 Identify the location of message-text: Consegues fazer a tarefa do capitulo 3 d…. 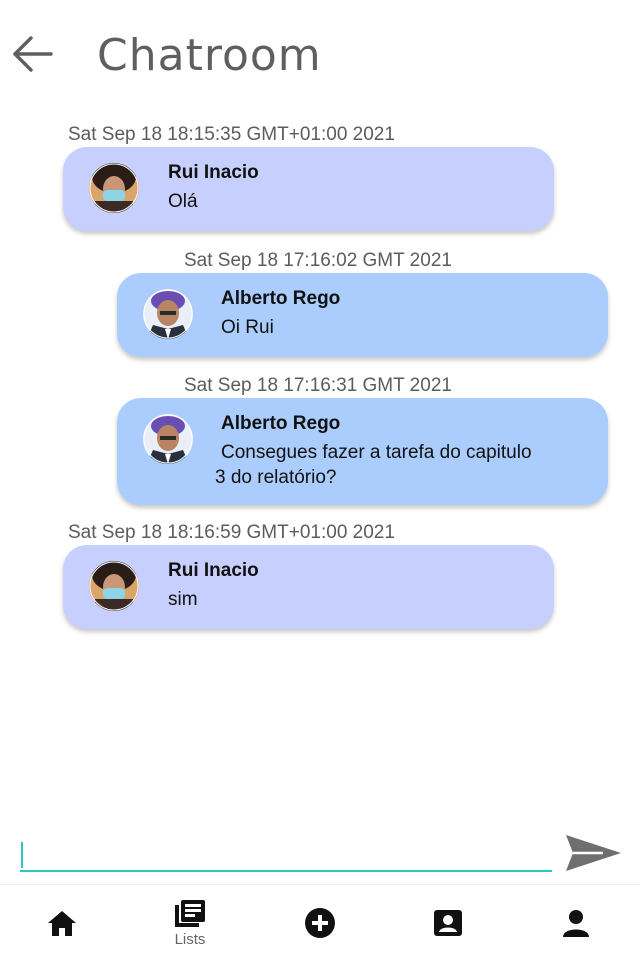
(373, 465).